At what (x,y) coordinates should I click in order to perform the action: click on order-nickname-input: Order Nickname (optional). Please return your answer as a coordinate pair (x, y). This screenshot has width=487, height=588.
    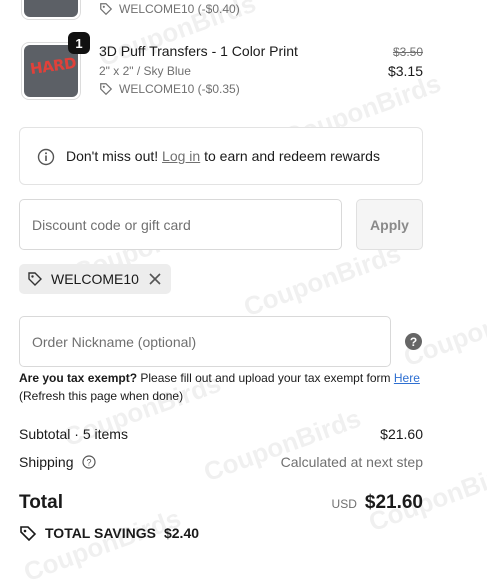
    Looking at the image, I should click on (205, 341).